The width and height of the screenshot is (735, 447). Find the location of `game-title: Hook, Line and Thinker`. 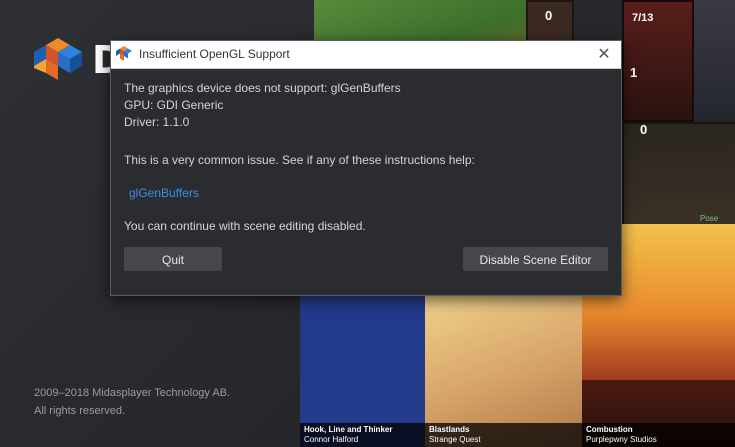

game-title: Hook, Line and Thinker is located at coordinates (348, 429).